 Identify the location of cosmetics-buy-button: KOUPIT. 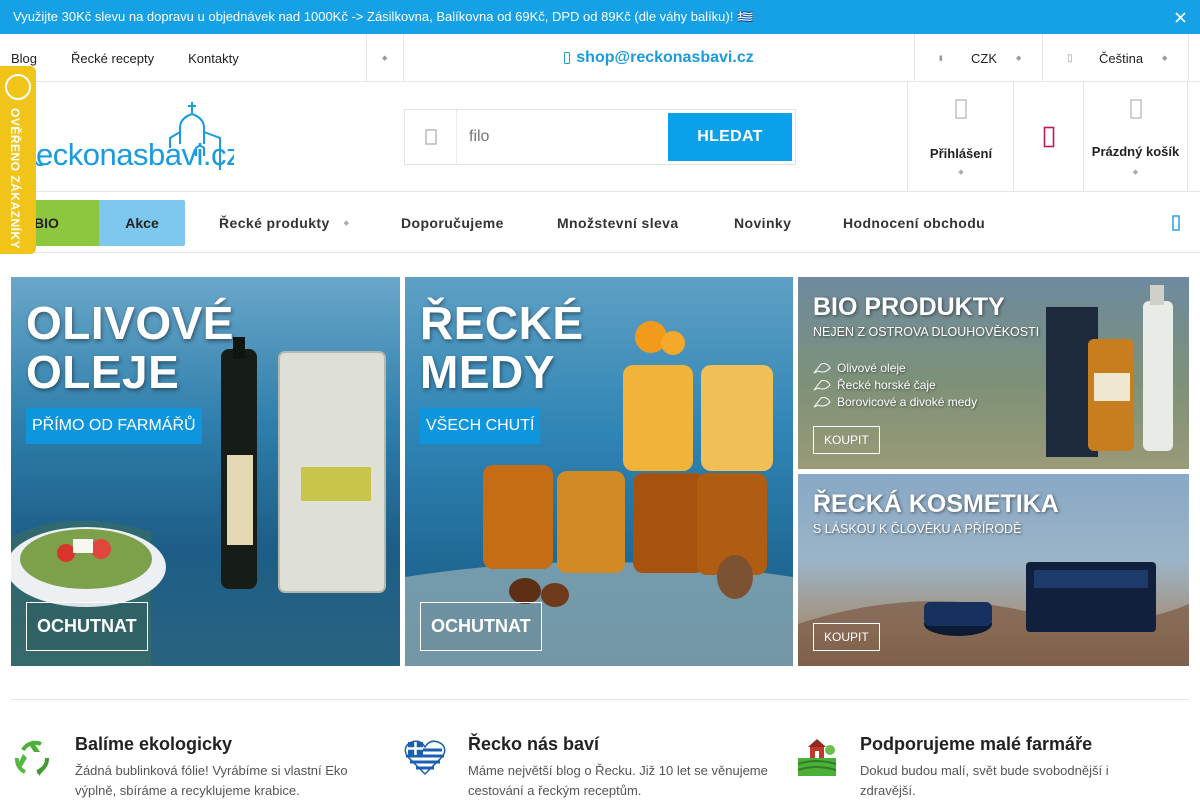
(846, 637).